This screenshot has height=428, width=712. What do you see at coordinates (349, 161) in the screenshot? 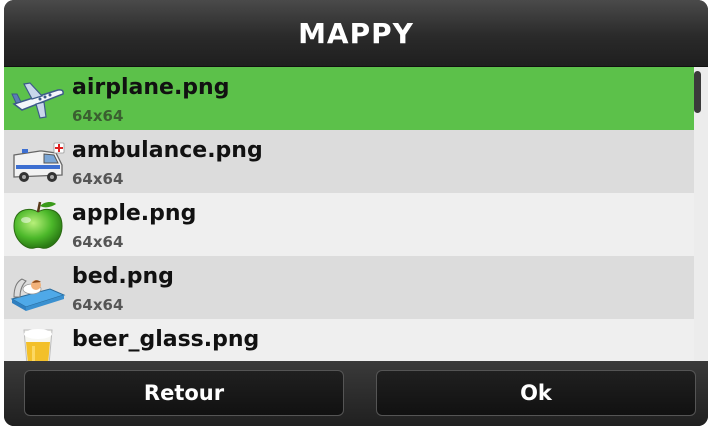
I see `list-item-ambulance: ambulance.png 64x64` at bounding box center [349, 161].